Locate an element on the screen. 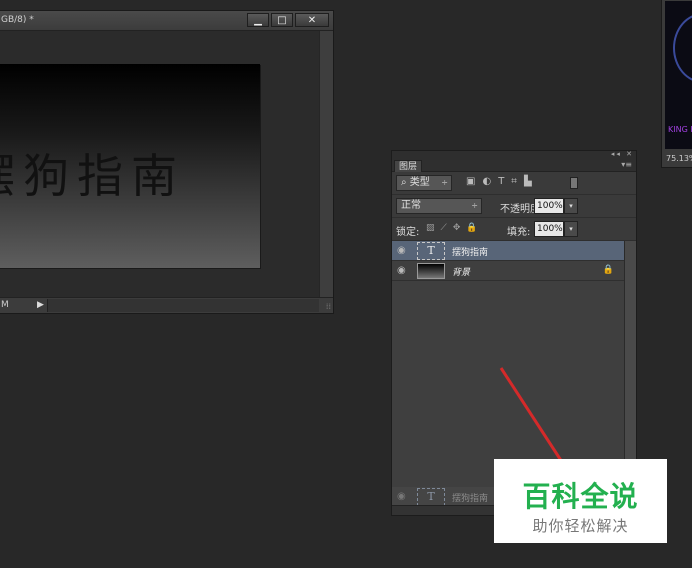  maximize-button: □ is located at coordinates (282, 20).